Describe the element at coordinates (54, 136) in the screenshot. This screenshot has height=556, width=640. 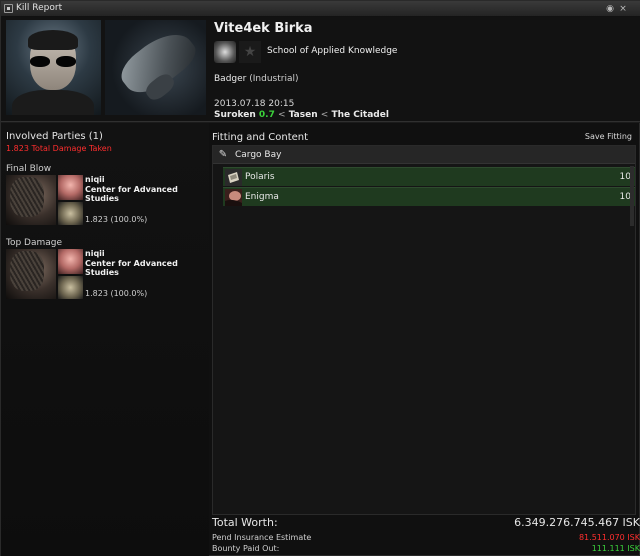
I see `involved-parties-title: Involved Parties (1)` at that location.